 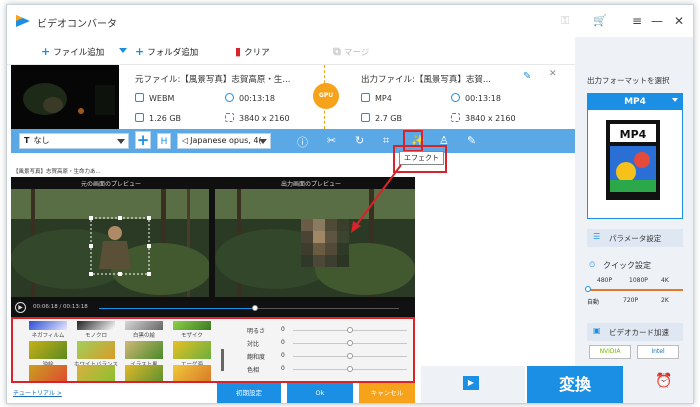 What do you see at coordinates (337, 51) in the screenshot?
I see `merge-icon: ⧉` at bounding box center [337, 51].